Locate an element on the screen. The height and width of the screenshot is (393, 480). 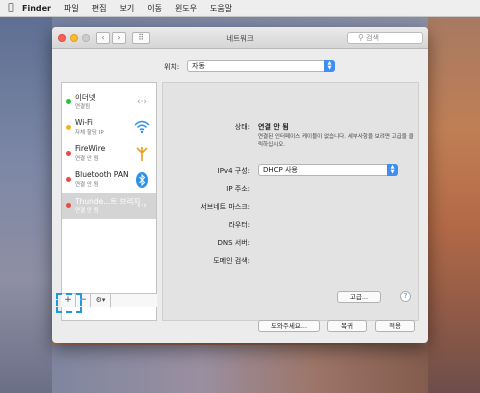
close-button is located at coordinates (62, 38).